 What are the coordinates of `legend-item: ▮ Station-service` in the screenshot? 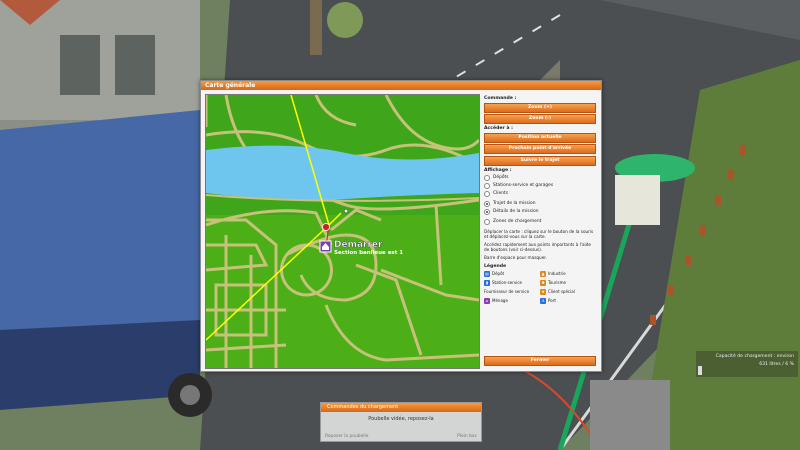 It's located at (512, 282).